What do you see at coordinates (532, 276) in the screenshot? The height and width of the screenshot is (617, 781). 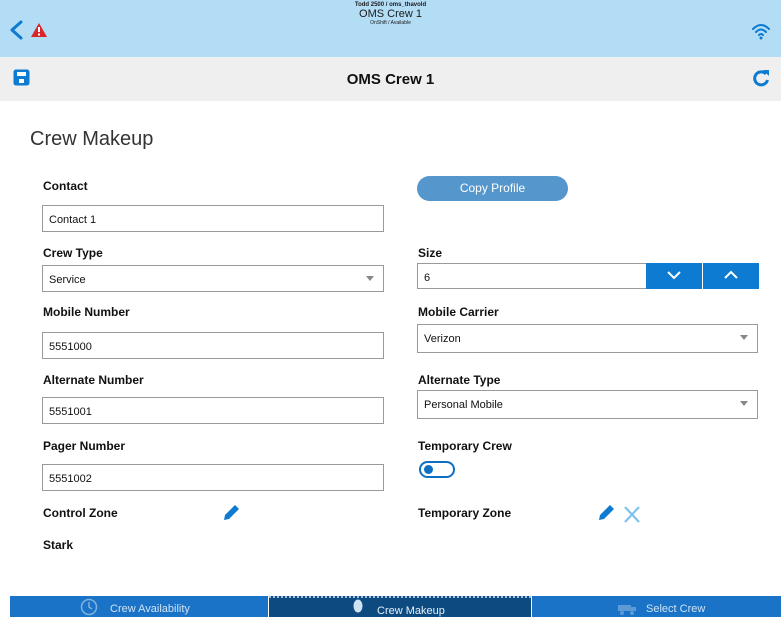 I see `size-field: 6` at bounding box center [532, 276].